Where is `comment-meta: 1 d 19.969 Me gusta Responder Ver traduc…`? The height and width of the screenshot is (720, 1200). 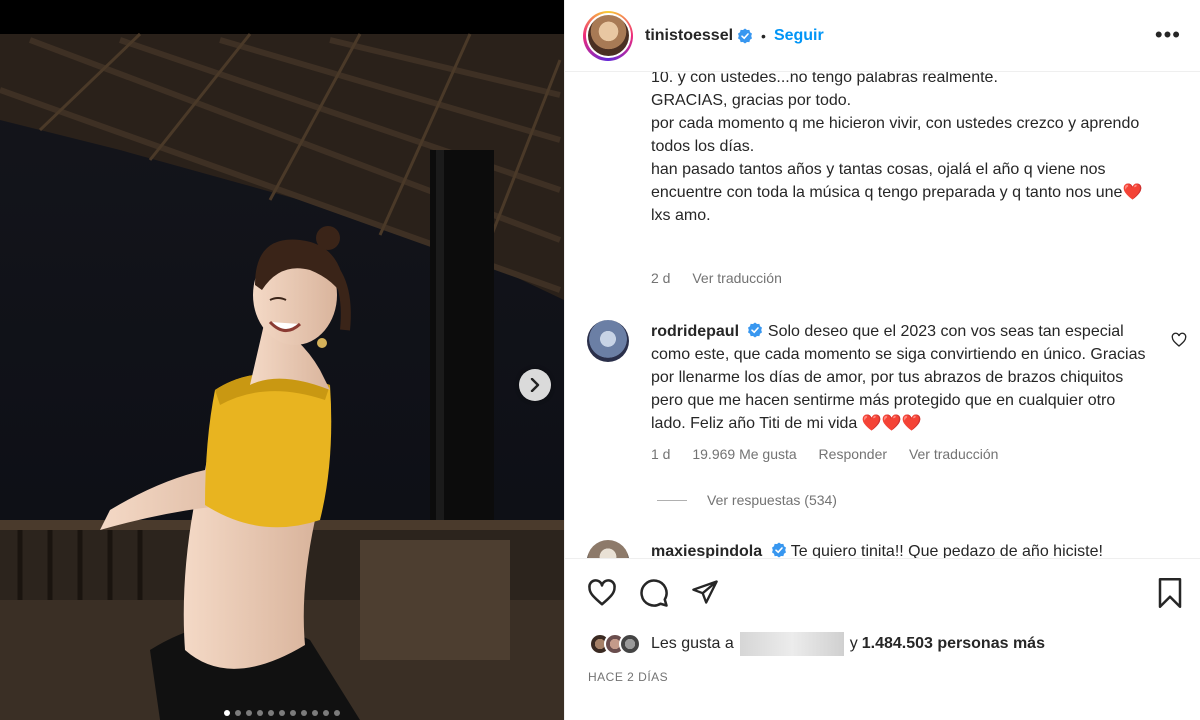
comment-meta: 1 d 19.969 Me gusta Responder Ver traduc… is located at coordinates (833, 454).